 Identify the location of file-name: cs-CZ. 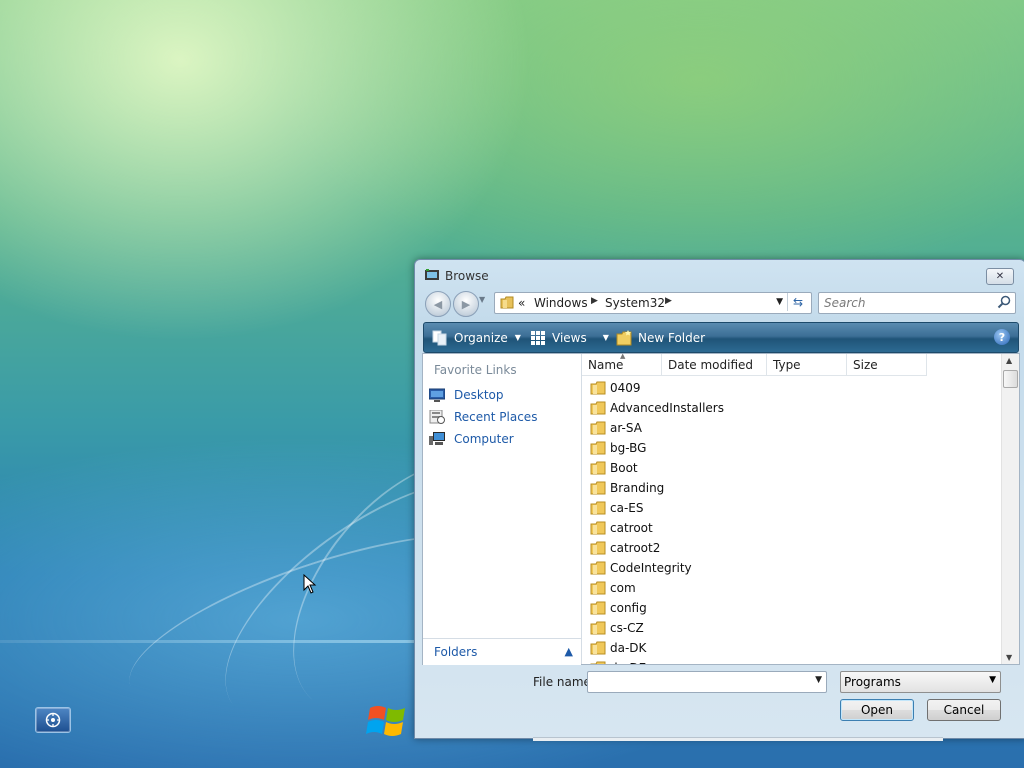
(627, 628).